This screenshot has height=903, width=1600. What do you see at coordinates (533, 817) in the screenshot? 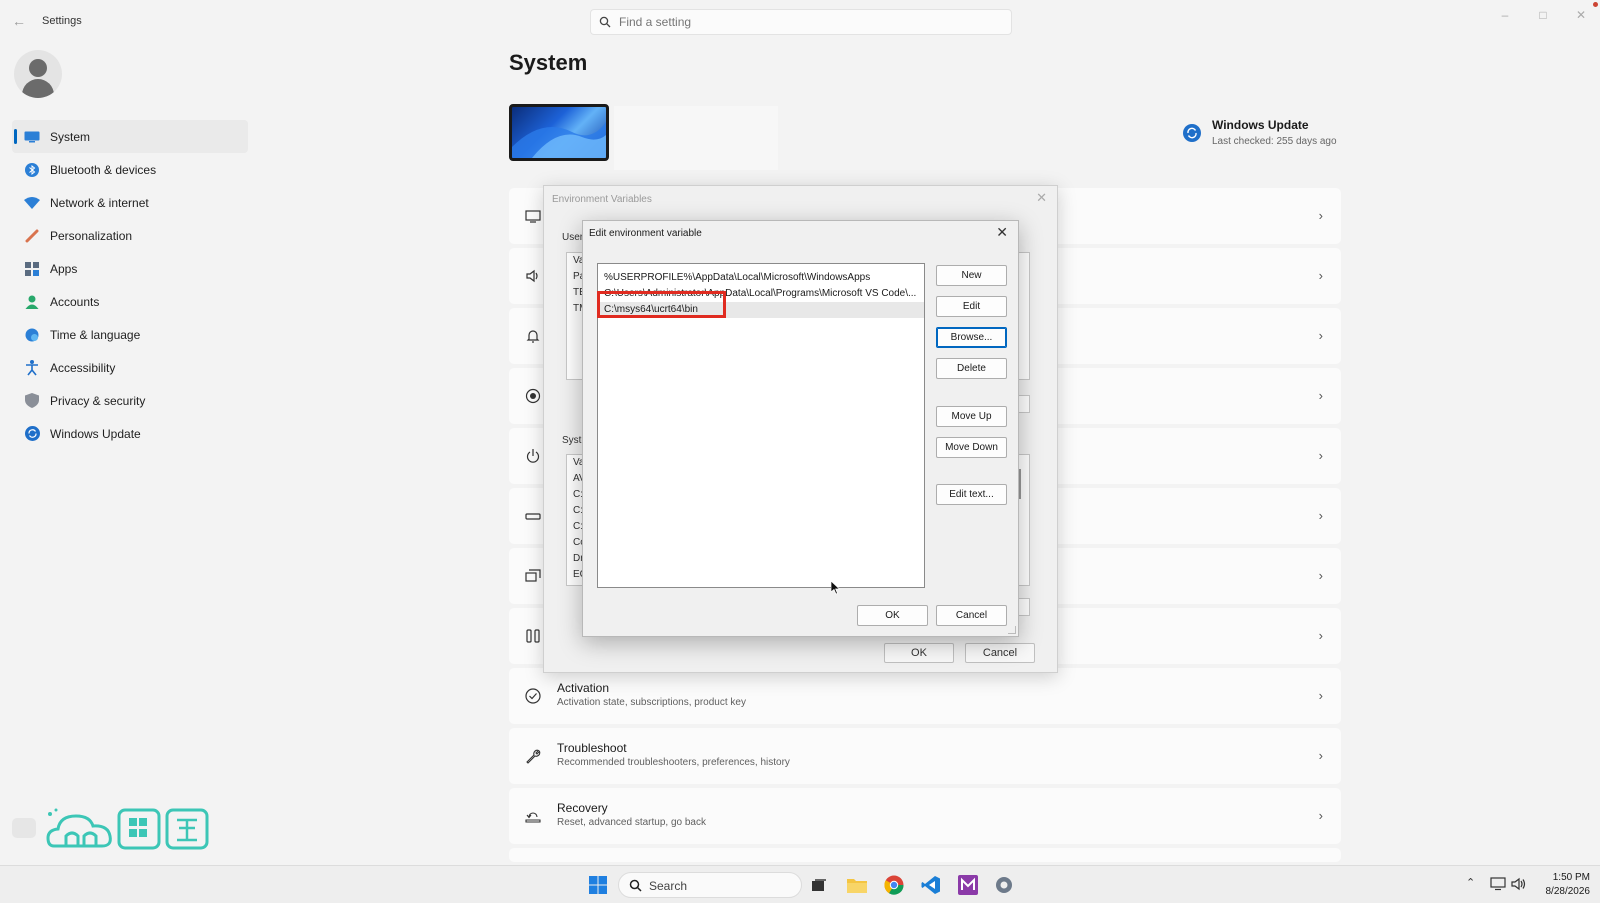
I see `recovery-icon` at bounding box center [533, 817].